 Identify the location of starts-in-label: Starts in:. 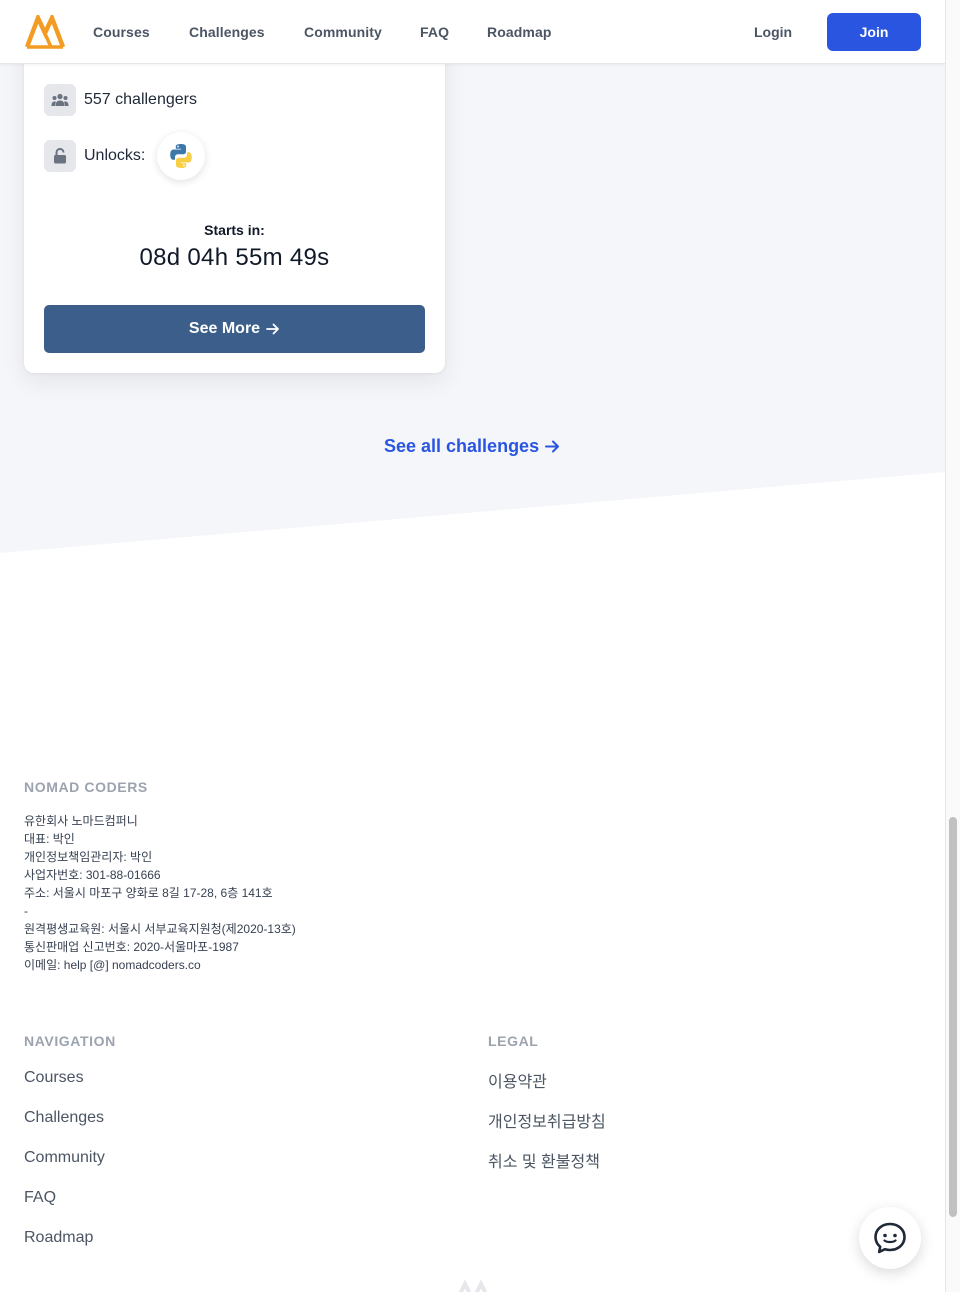
(234, 230).